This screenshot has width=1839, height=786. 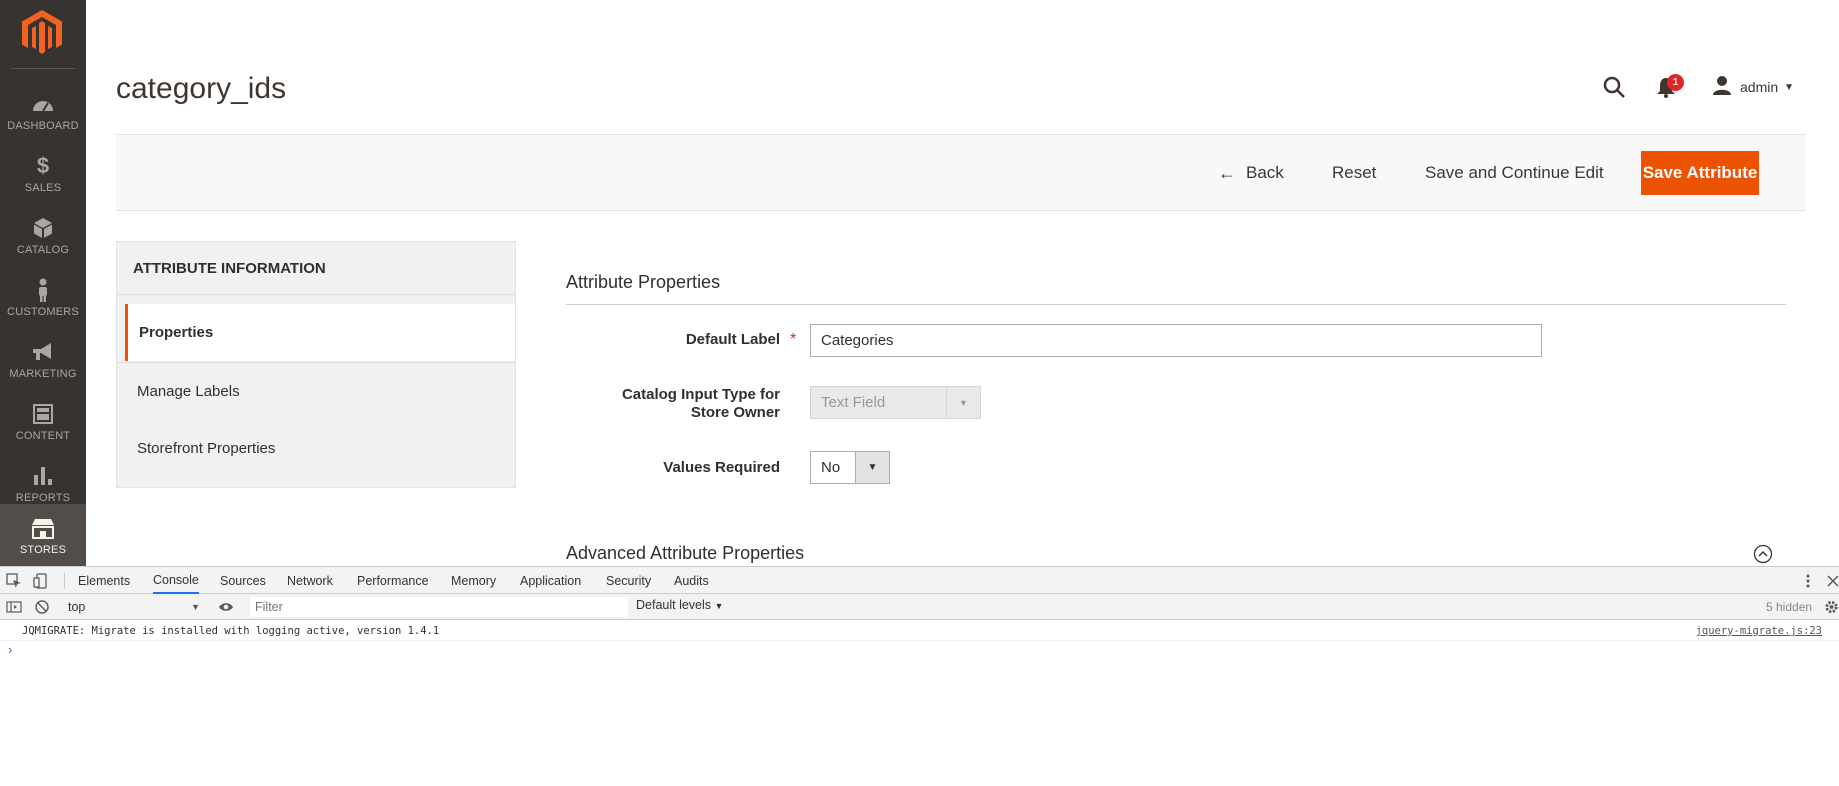 I want to click on hidden-count: 5 hidden, so click(x=1789, y=607).